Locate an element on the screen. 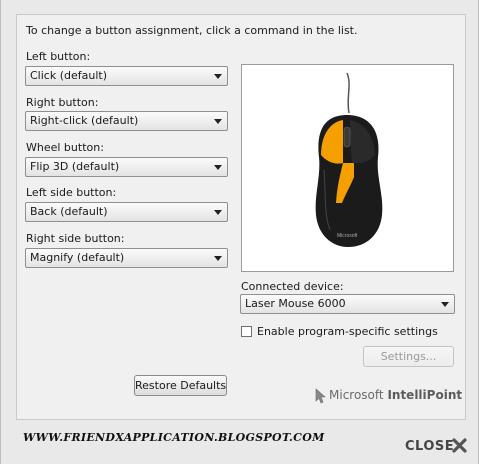 This screenshot has width=479, height=464. mouse-image: Microsoft is located at coordinates (349, 159).